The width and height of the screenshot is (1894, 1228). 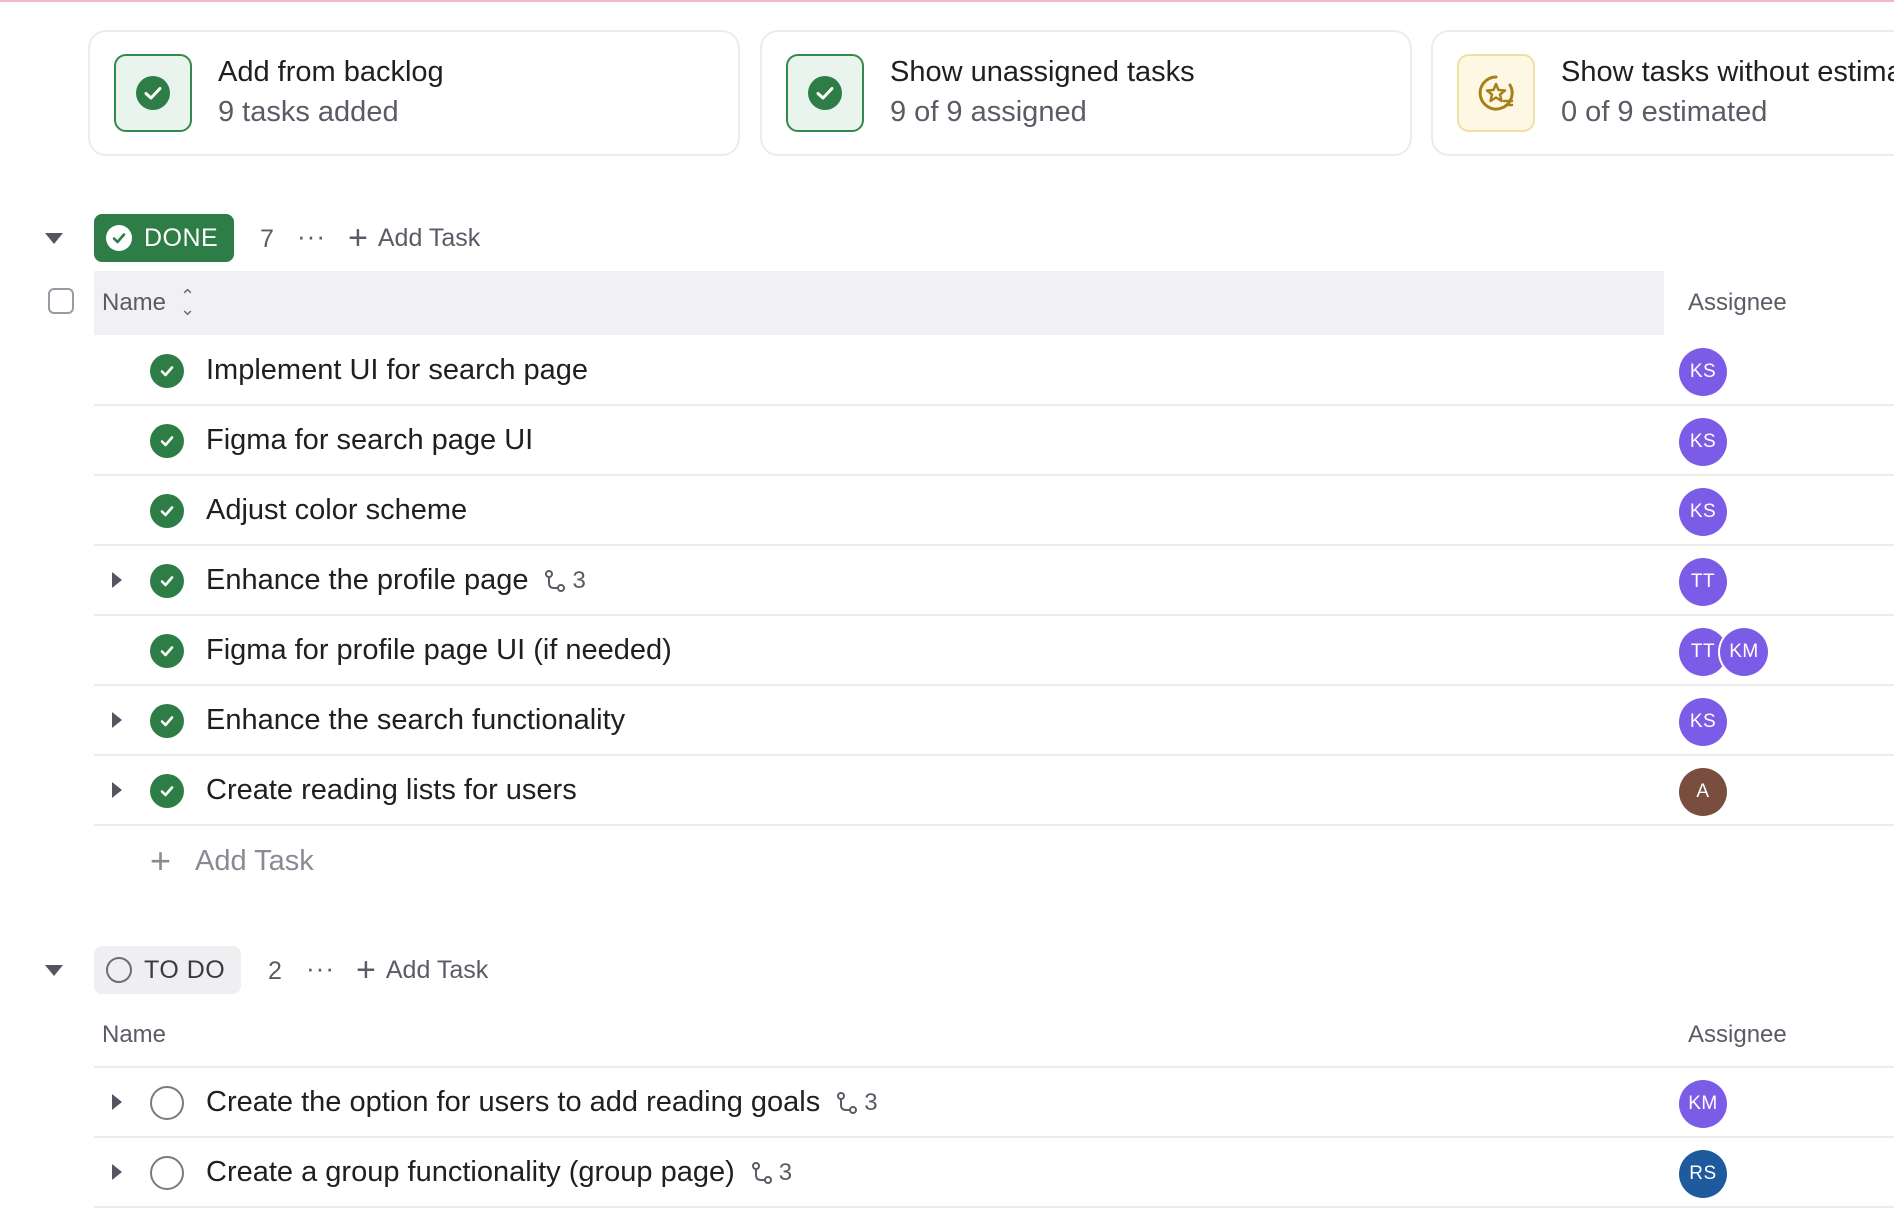 What do you see at coordinates (1727, 72) in the screenshot?
I see `card-title: Show tasks without estimat` at bounding box center [1727, 72].